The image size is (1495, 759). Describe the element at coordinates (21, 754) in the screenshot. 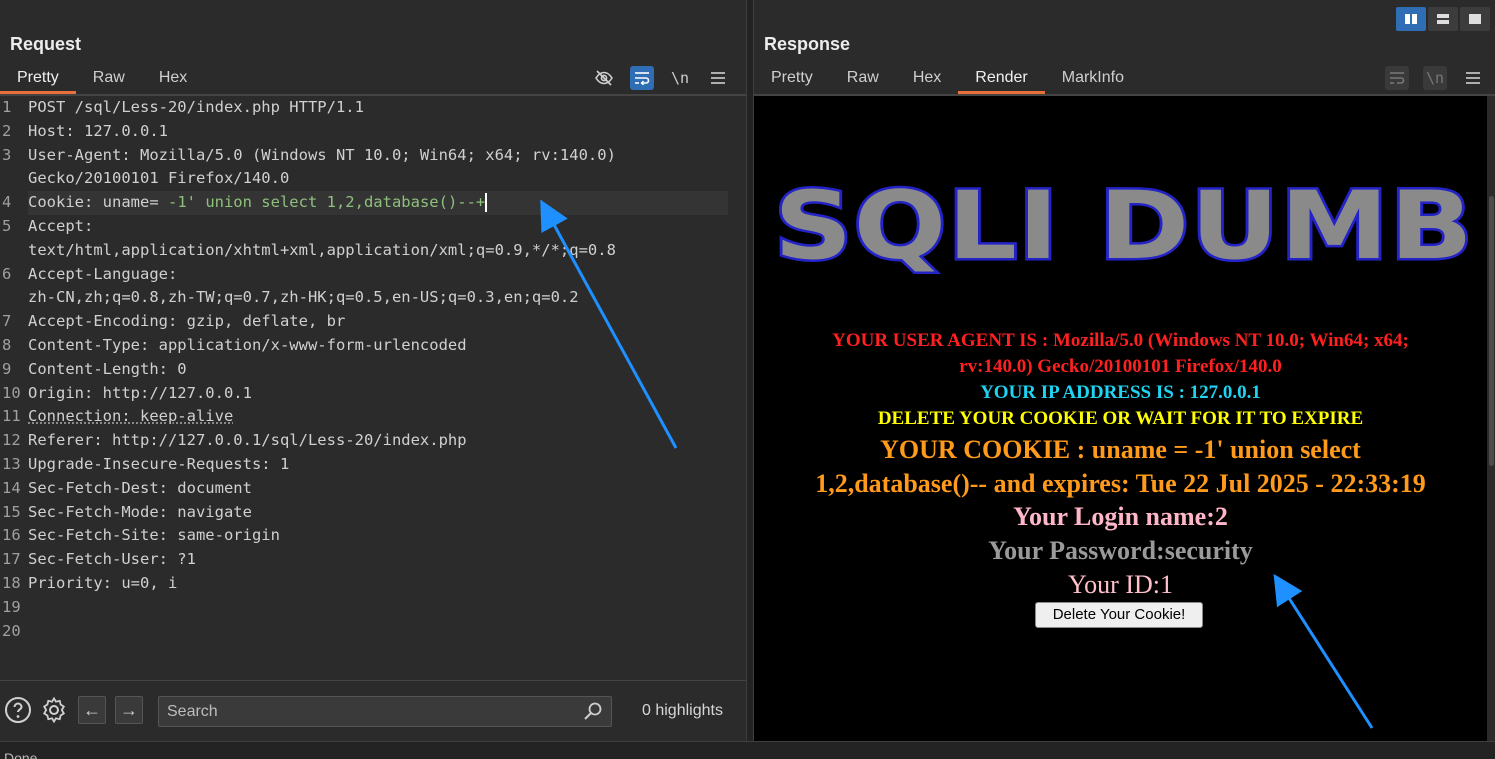

I see `status-text: Done` at that location.